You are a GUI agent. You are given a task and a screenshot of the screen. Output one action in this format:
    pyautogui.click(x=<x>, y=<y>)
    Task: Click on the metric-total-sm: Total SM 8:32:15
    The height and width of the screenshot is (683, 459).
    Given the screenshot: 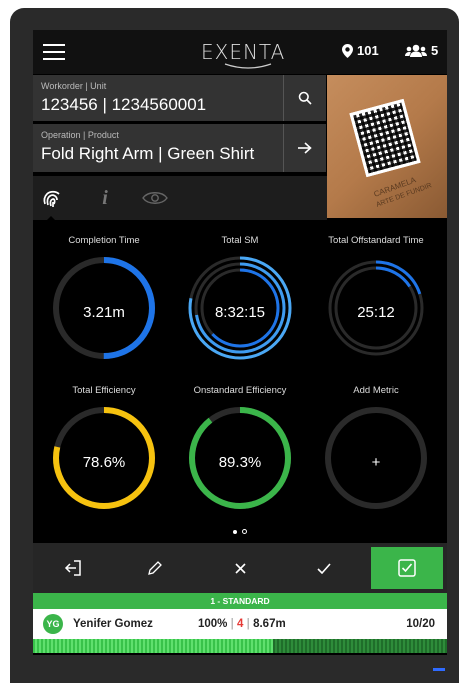 What is the action you would take?
    pyautogui.click(x=240, y=299)
    